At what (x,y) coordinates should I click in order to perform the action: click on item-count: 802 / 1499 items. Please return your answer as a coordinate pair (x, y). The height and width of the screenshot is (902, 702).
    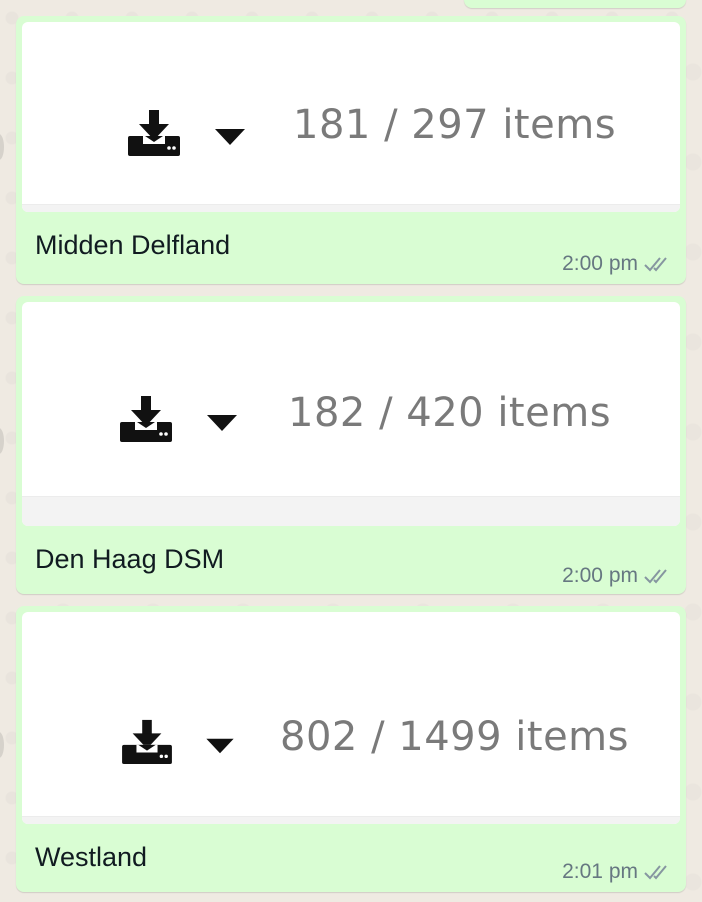
    Looking at the image, I should click on (454, 737).